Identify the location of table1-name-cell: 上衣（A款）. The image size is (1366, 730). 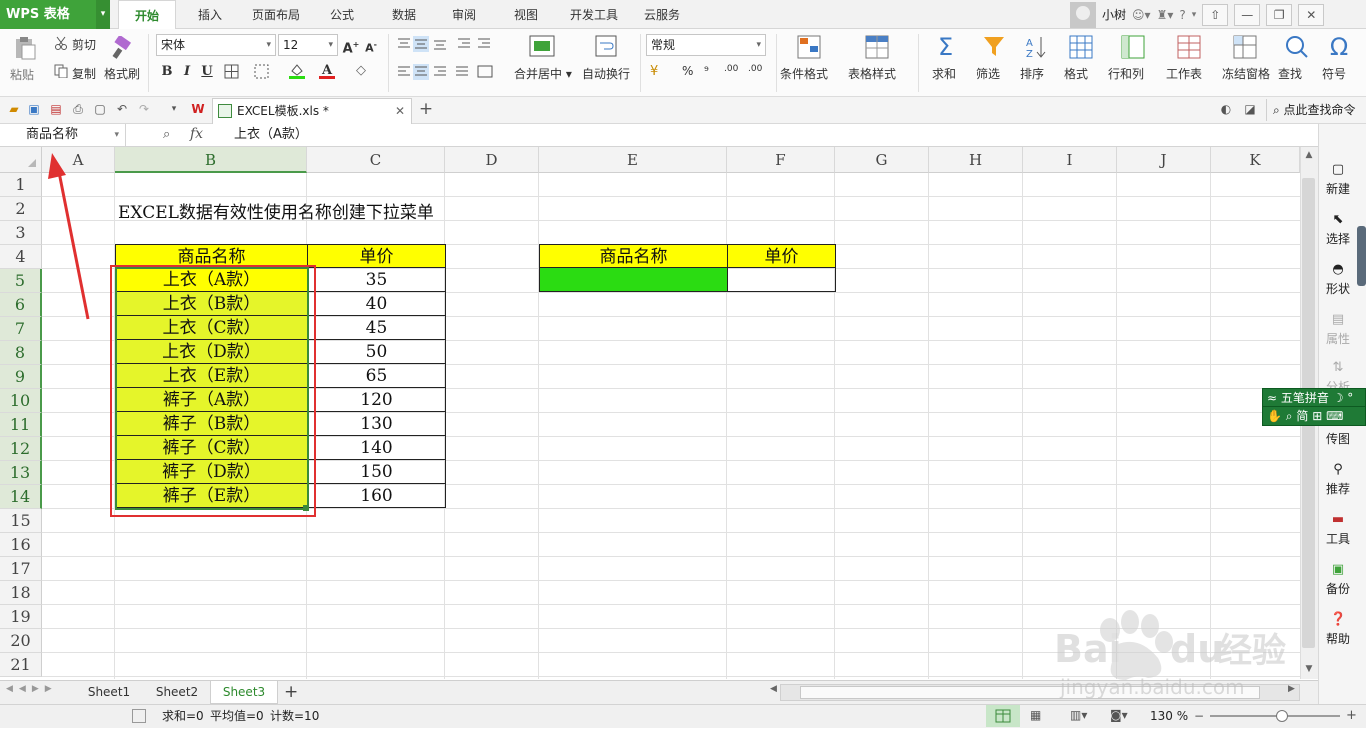
(211, 280).